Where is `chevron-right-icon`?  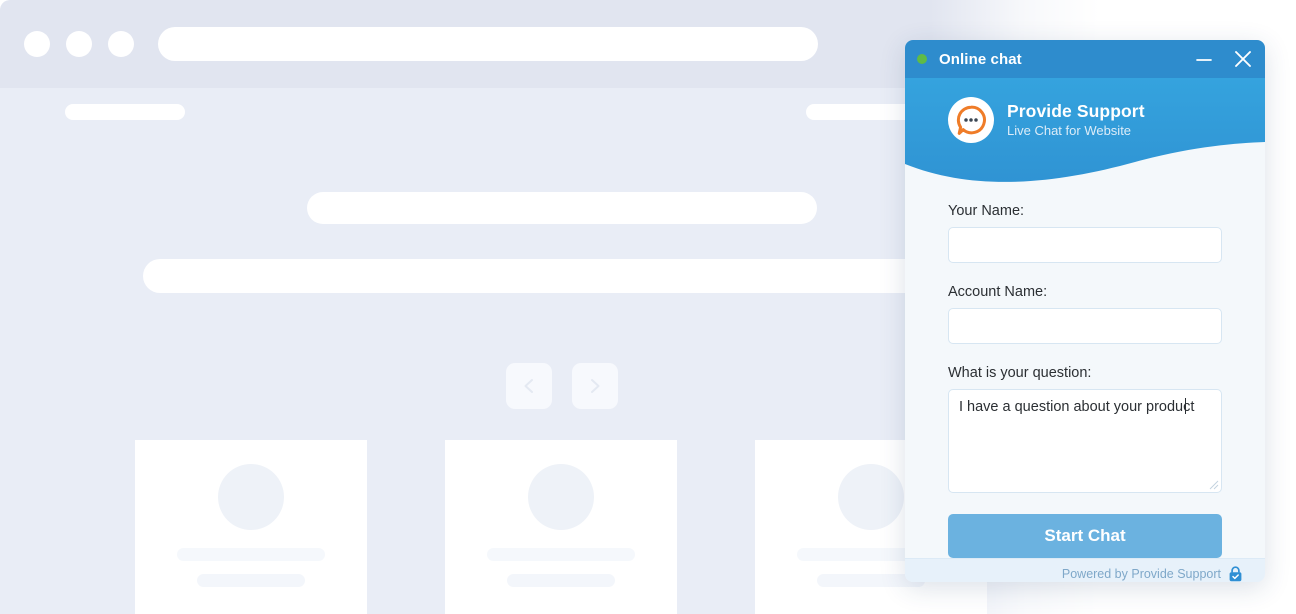 chevron-right-icon is located at coordinates (595, 386).